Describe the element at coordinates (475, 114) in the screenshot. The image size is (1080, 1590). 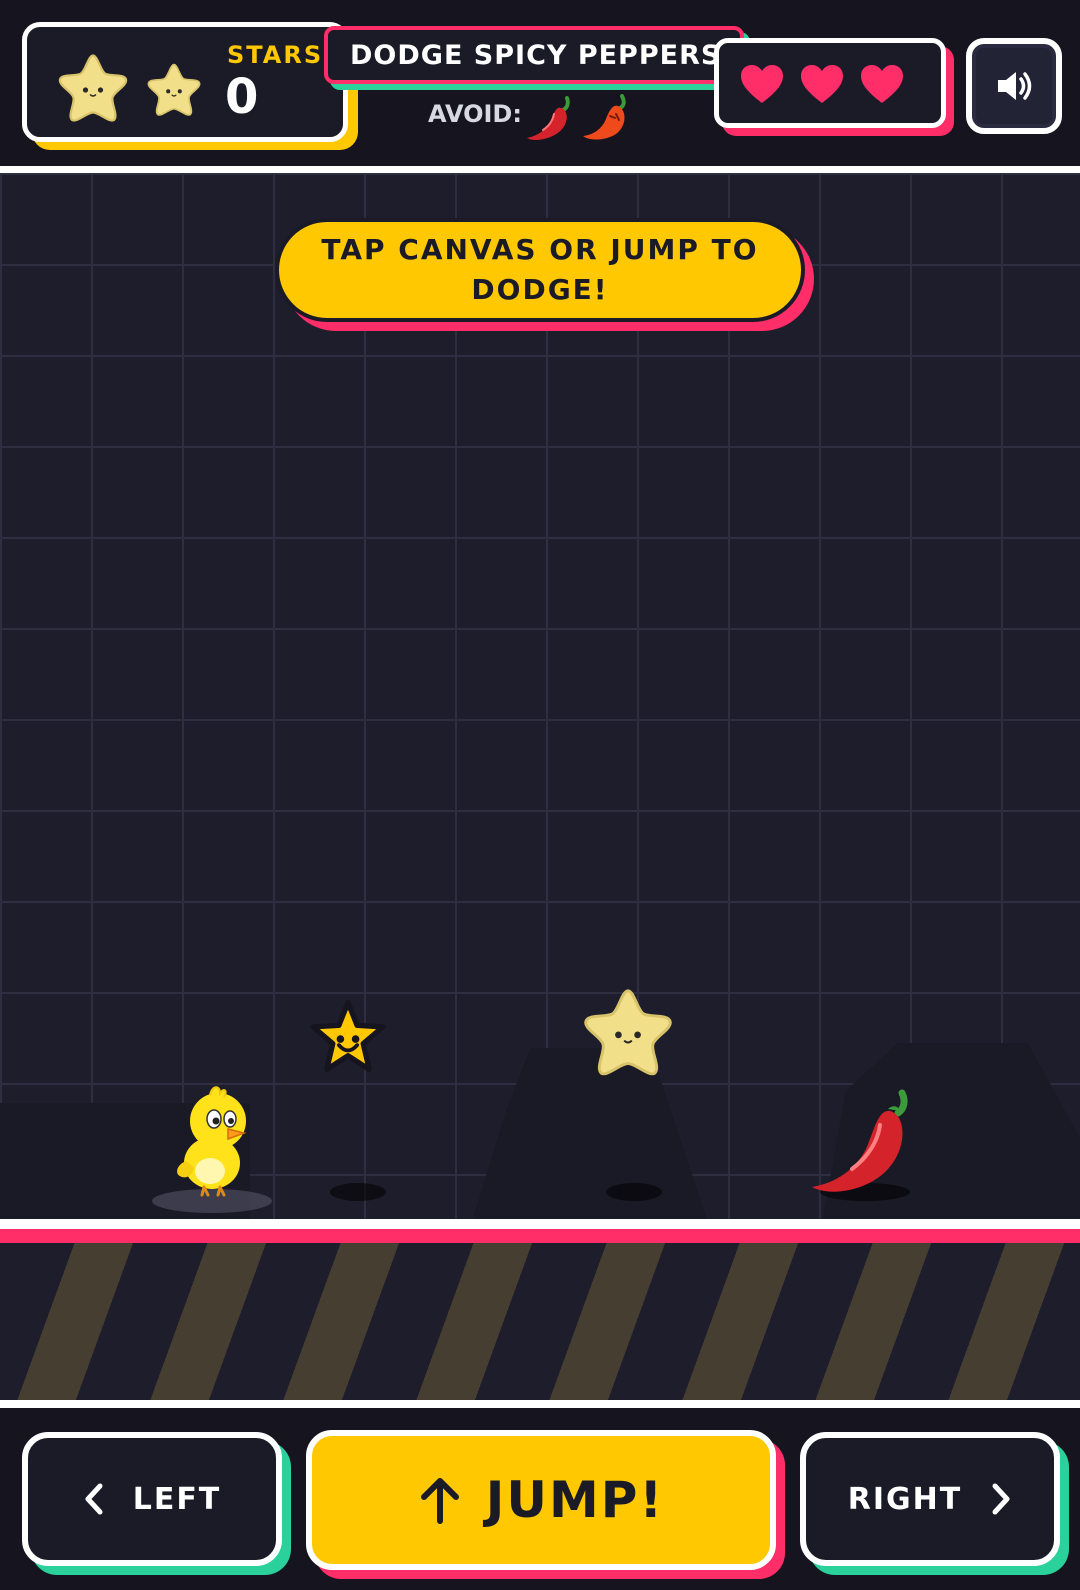
I see `avoid-label: AVOID:` at that location.